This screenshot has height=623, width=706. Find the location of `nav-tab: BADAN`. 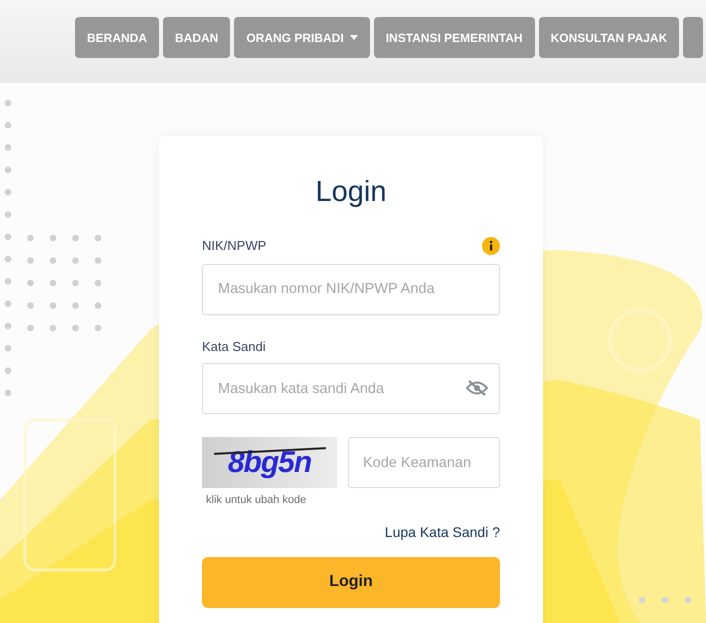

nav-tab: BADAN is located at coordinates (196, 37).